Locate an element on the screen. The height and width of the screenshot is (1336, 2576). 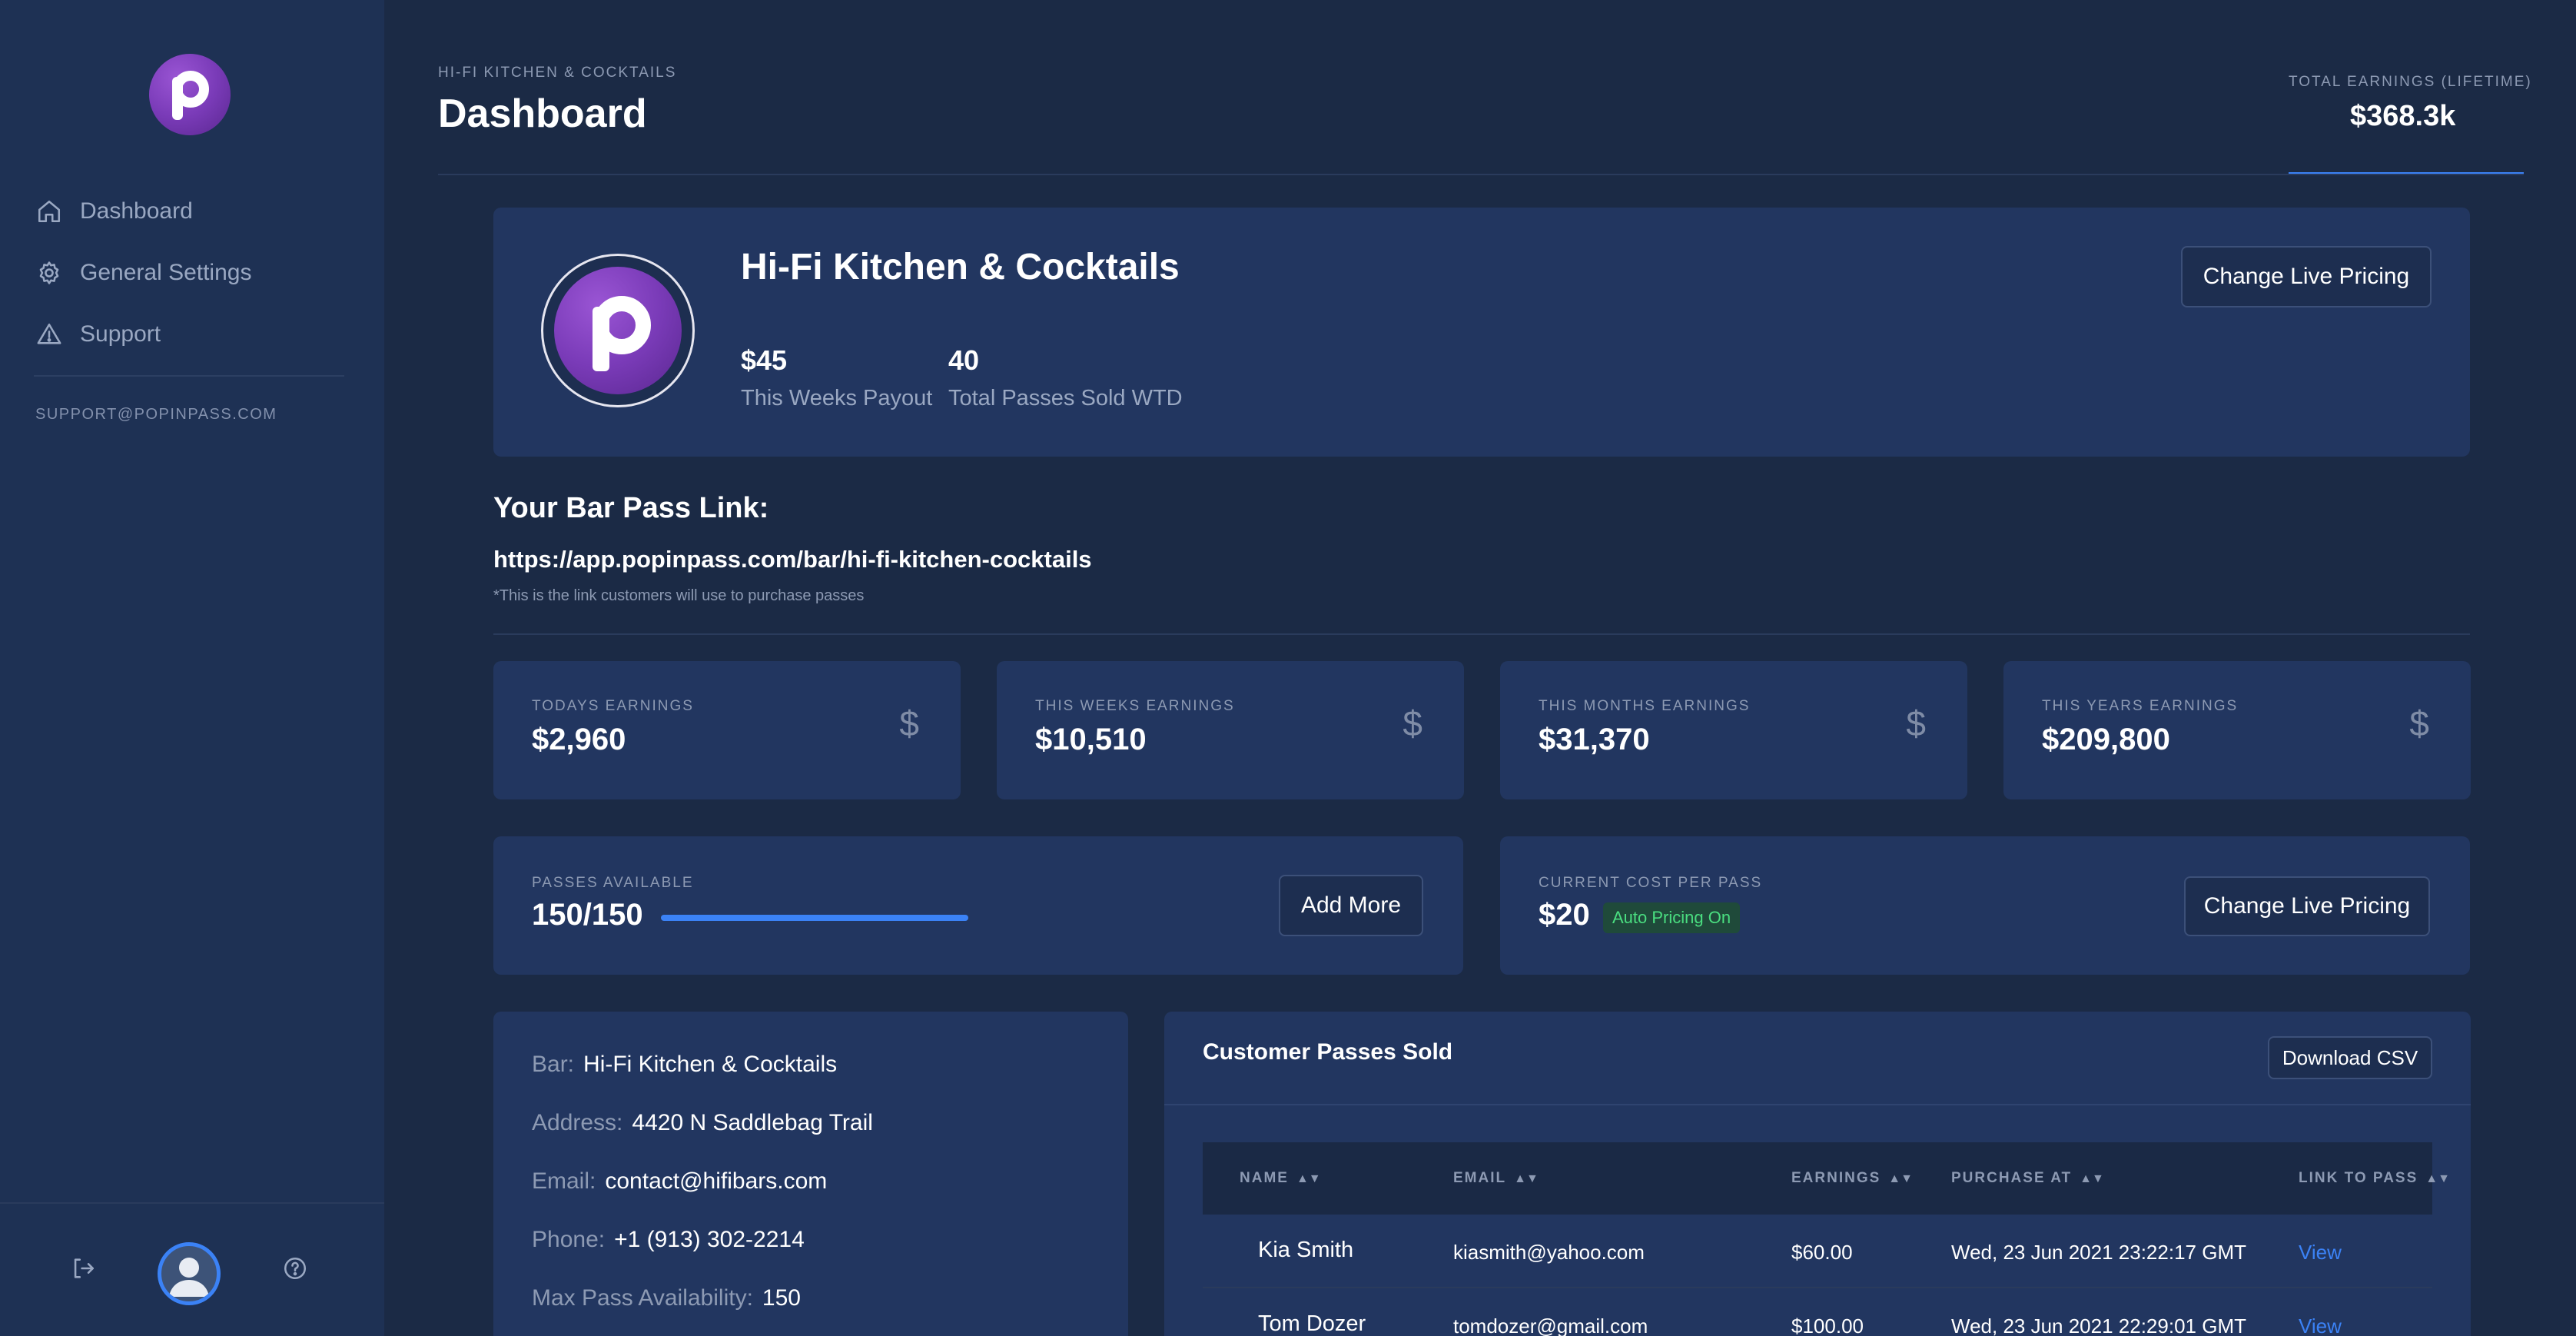
earnings-value: $209,800 is located at coordinates (2106, 739).